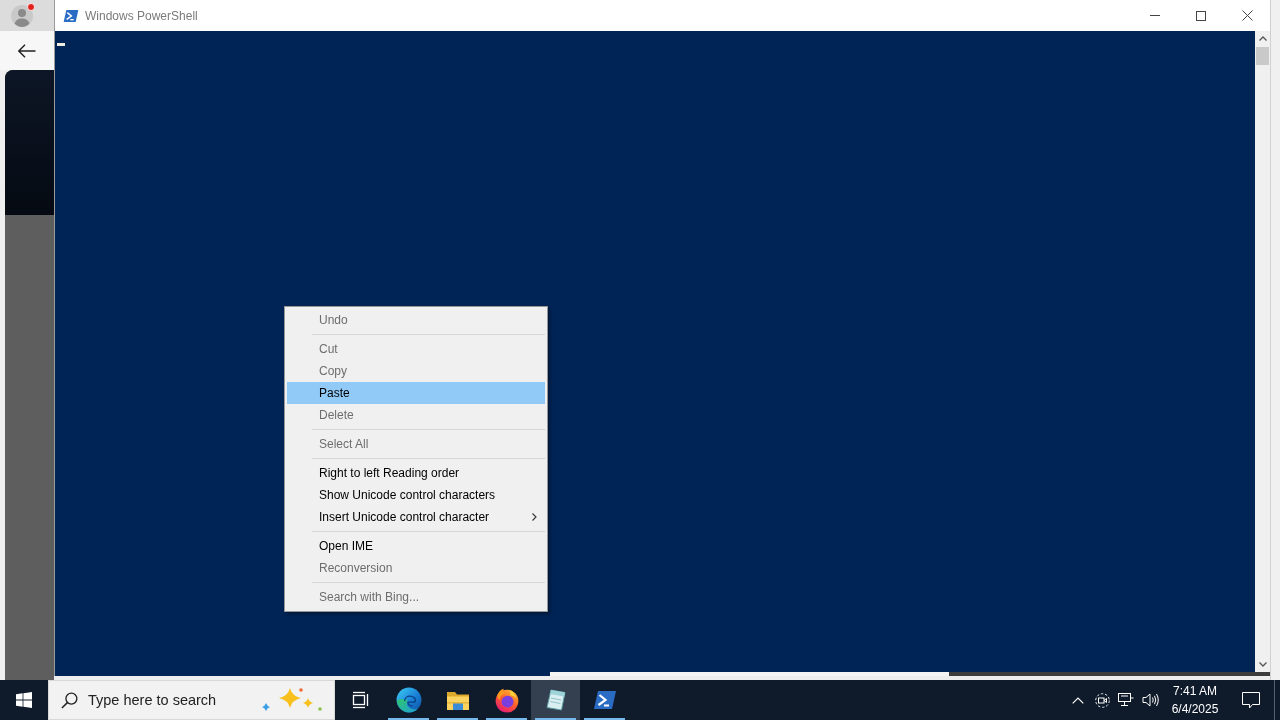 The image size is (1280, 720). I want to click on menu-item: Open IME, so click(416, 546).